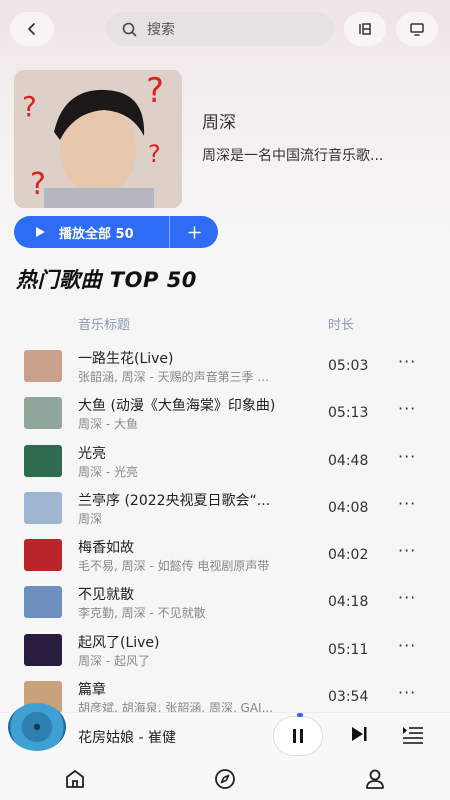 The height and width of the screenshot is (800, 450). I want to click on home-icon, so click(75, 779).